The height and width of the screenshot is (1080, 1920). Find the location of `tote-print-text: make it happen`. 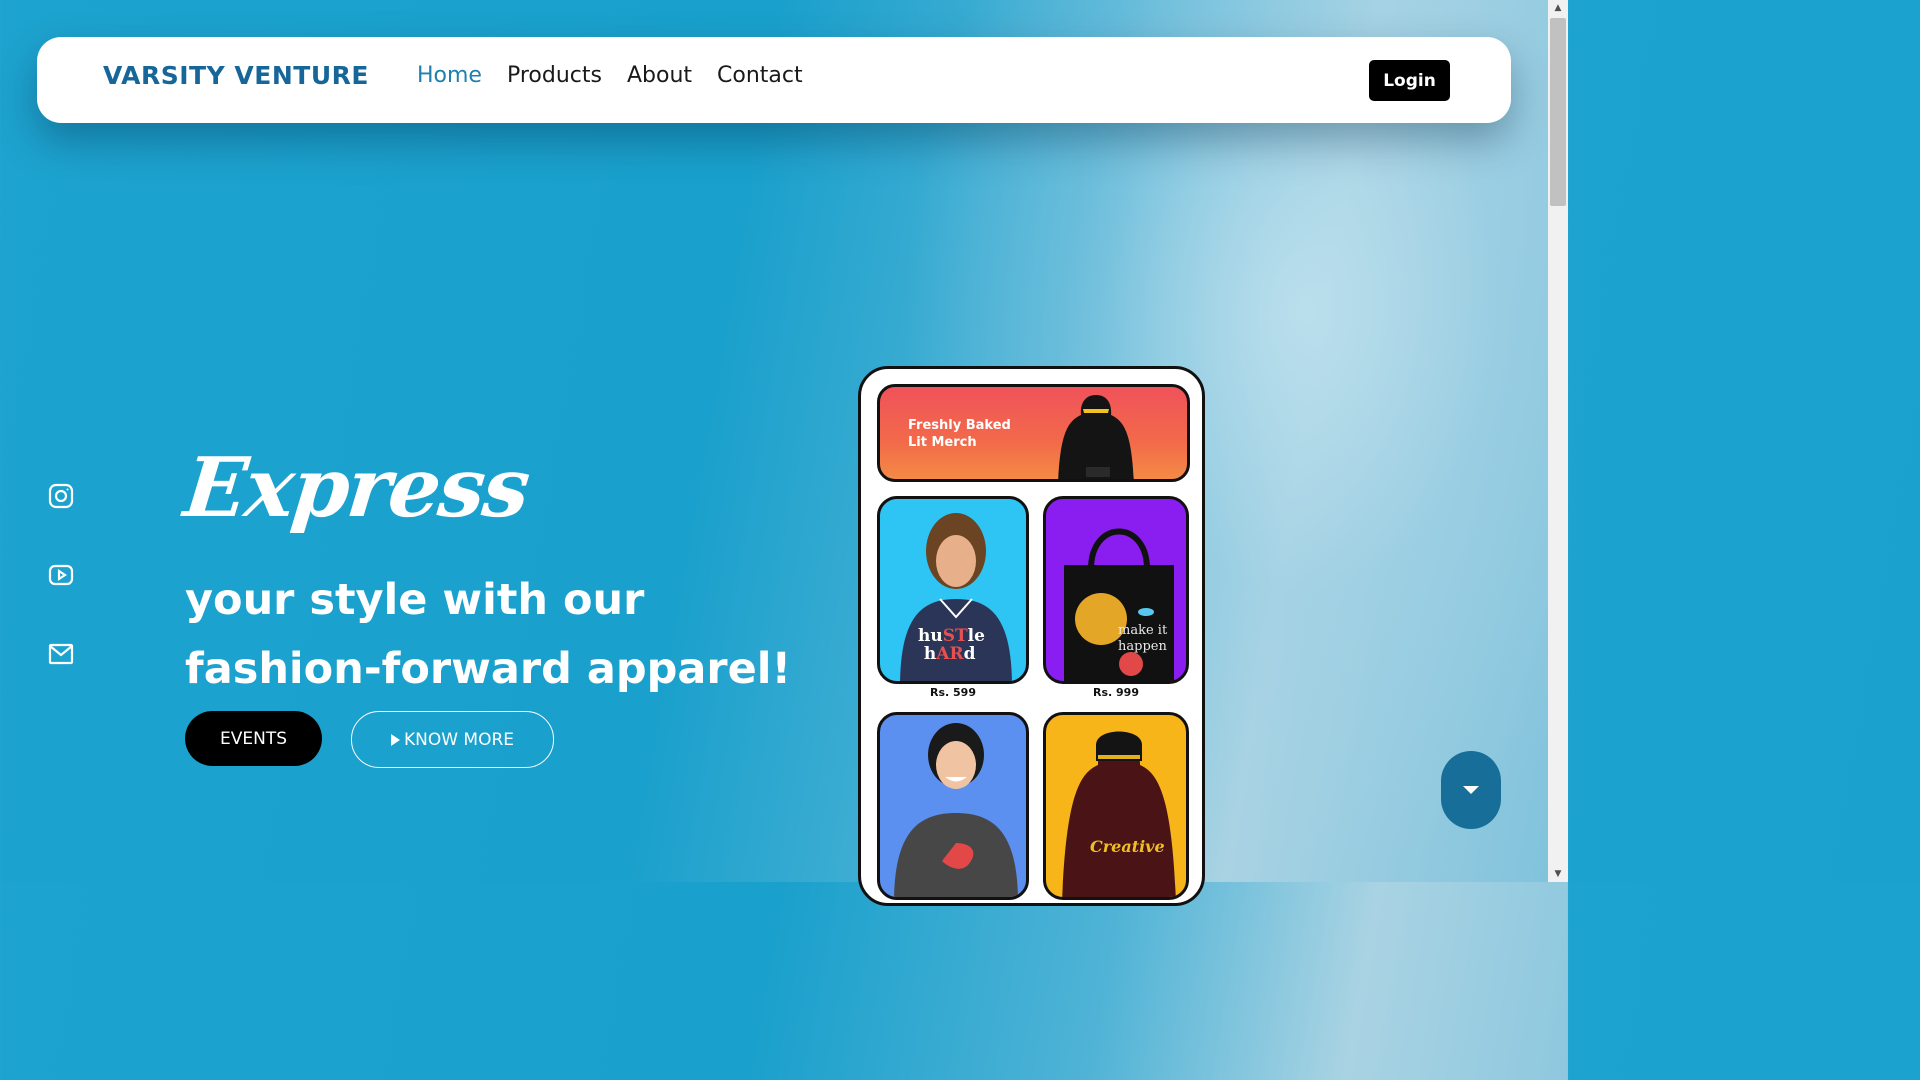

tote-print-text: make it happen is located at coordinates (1143, 638).